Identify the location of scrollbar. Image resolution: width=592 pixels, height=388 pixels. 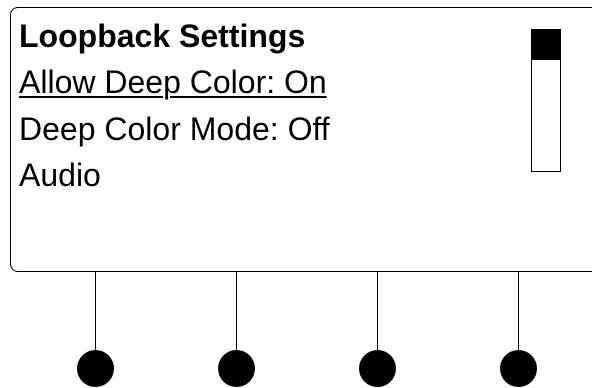
(546, 100).